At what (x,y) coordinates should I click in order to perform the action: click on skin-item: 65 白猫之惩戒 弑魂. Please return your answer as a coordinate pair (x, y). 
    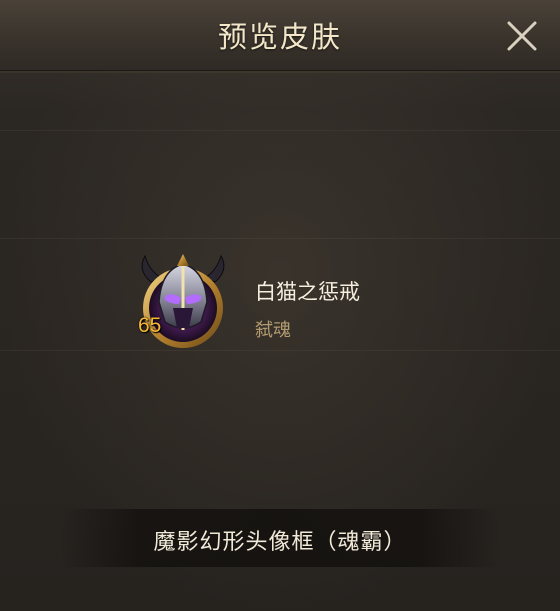
    Looking at the image, I should click on (293, 300).